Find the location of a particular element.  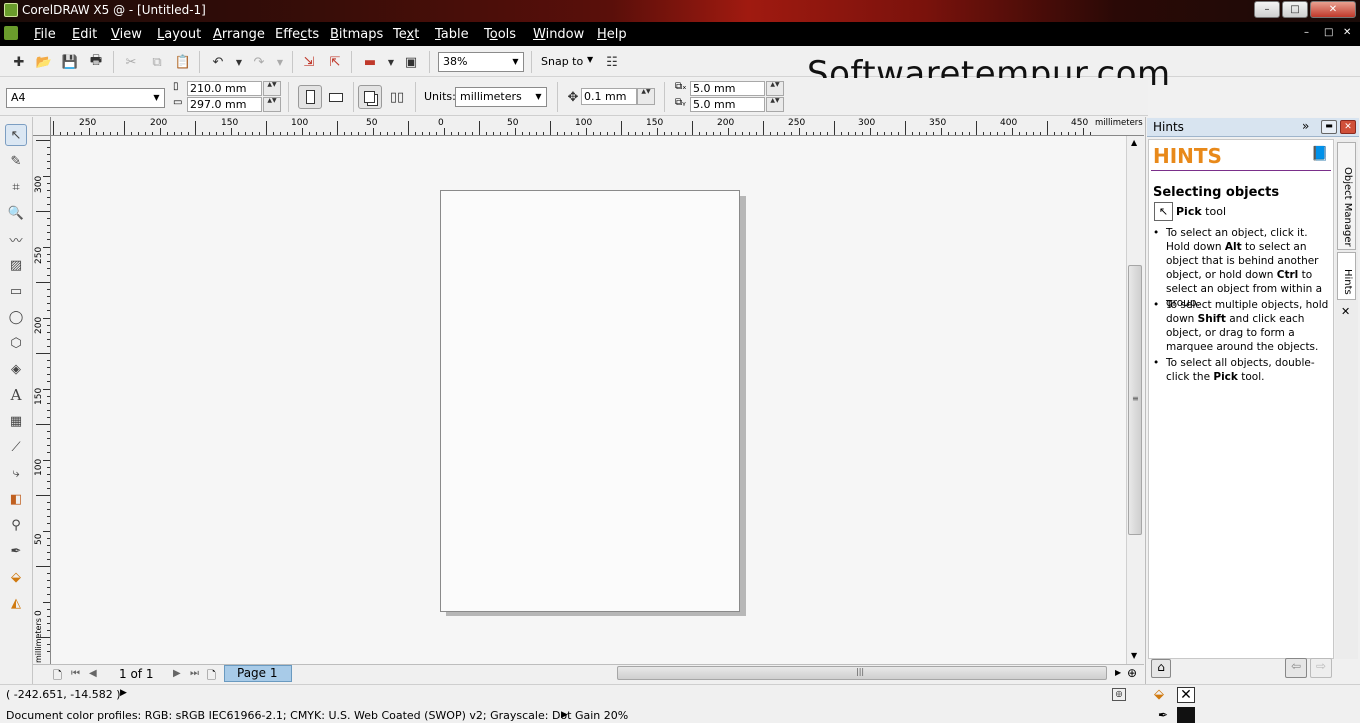

page-size-combo: A4 ▼ is located at coordinates (85, 98).